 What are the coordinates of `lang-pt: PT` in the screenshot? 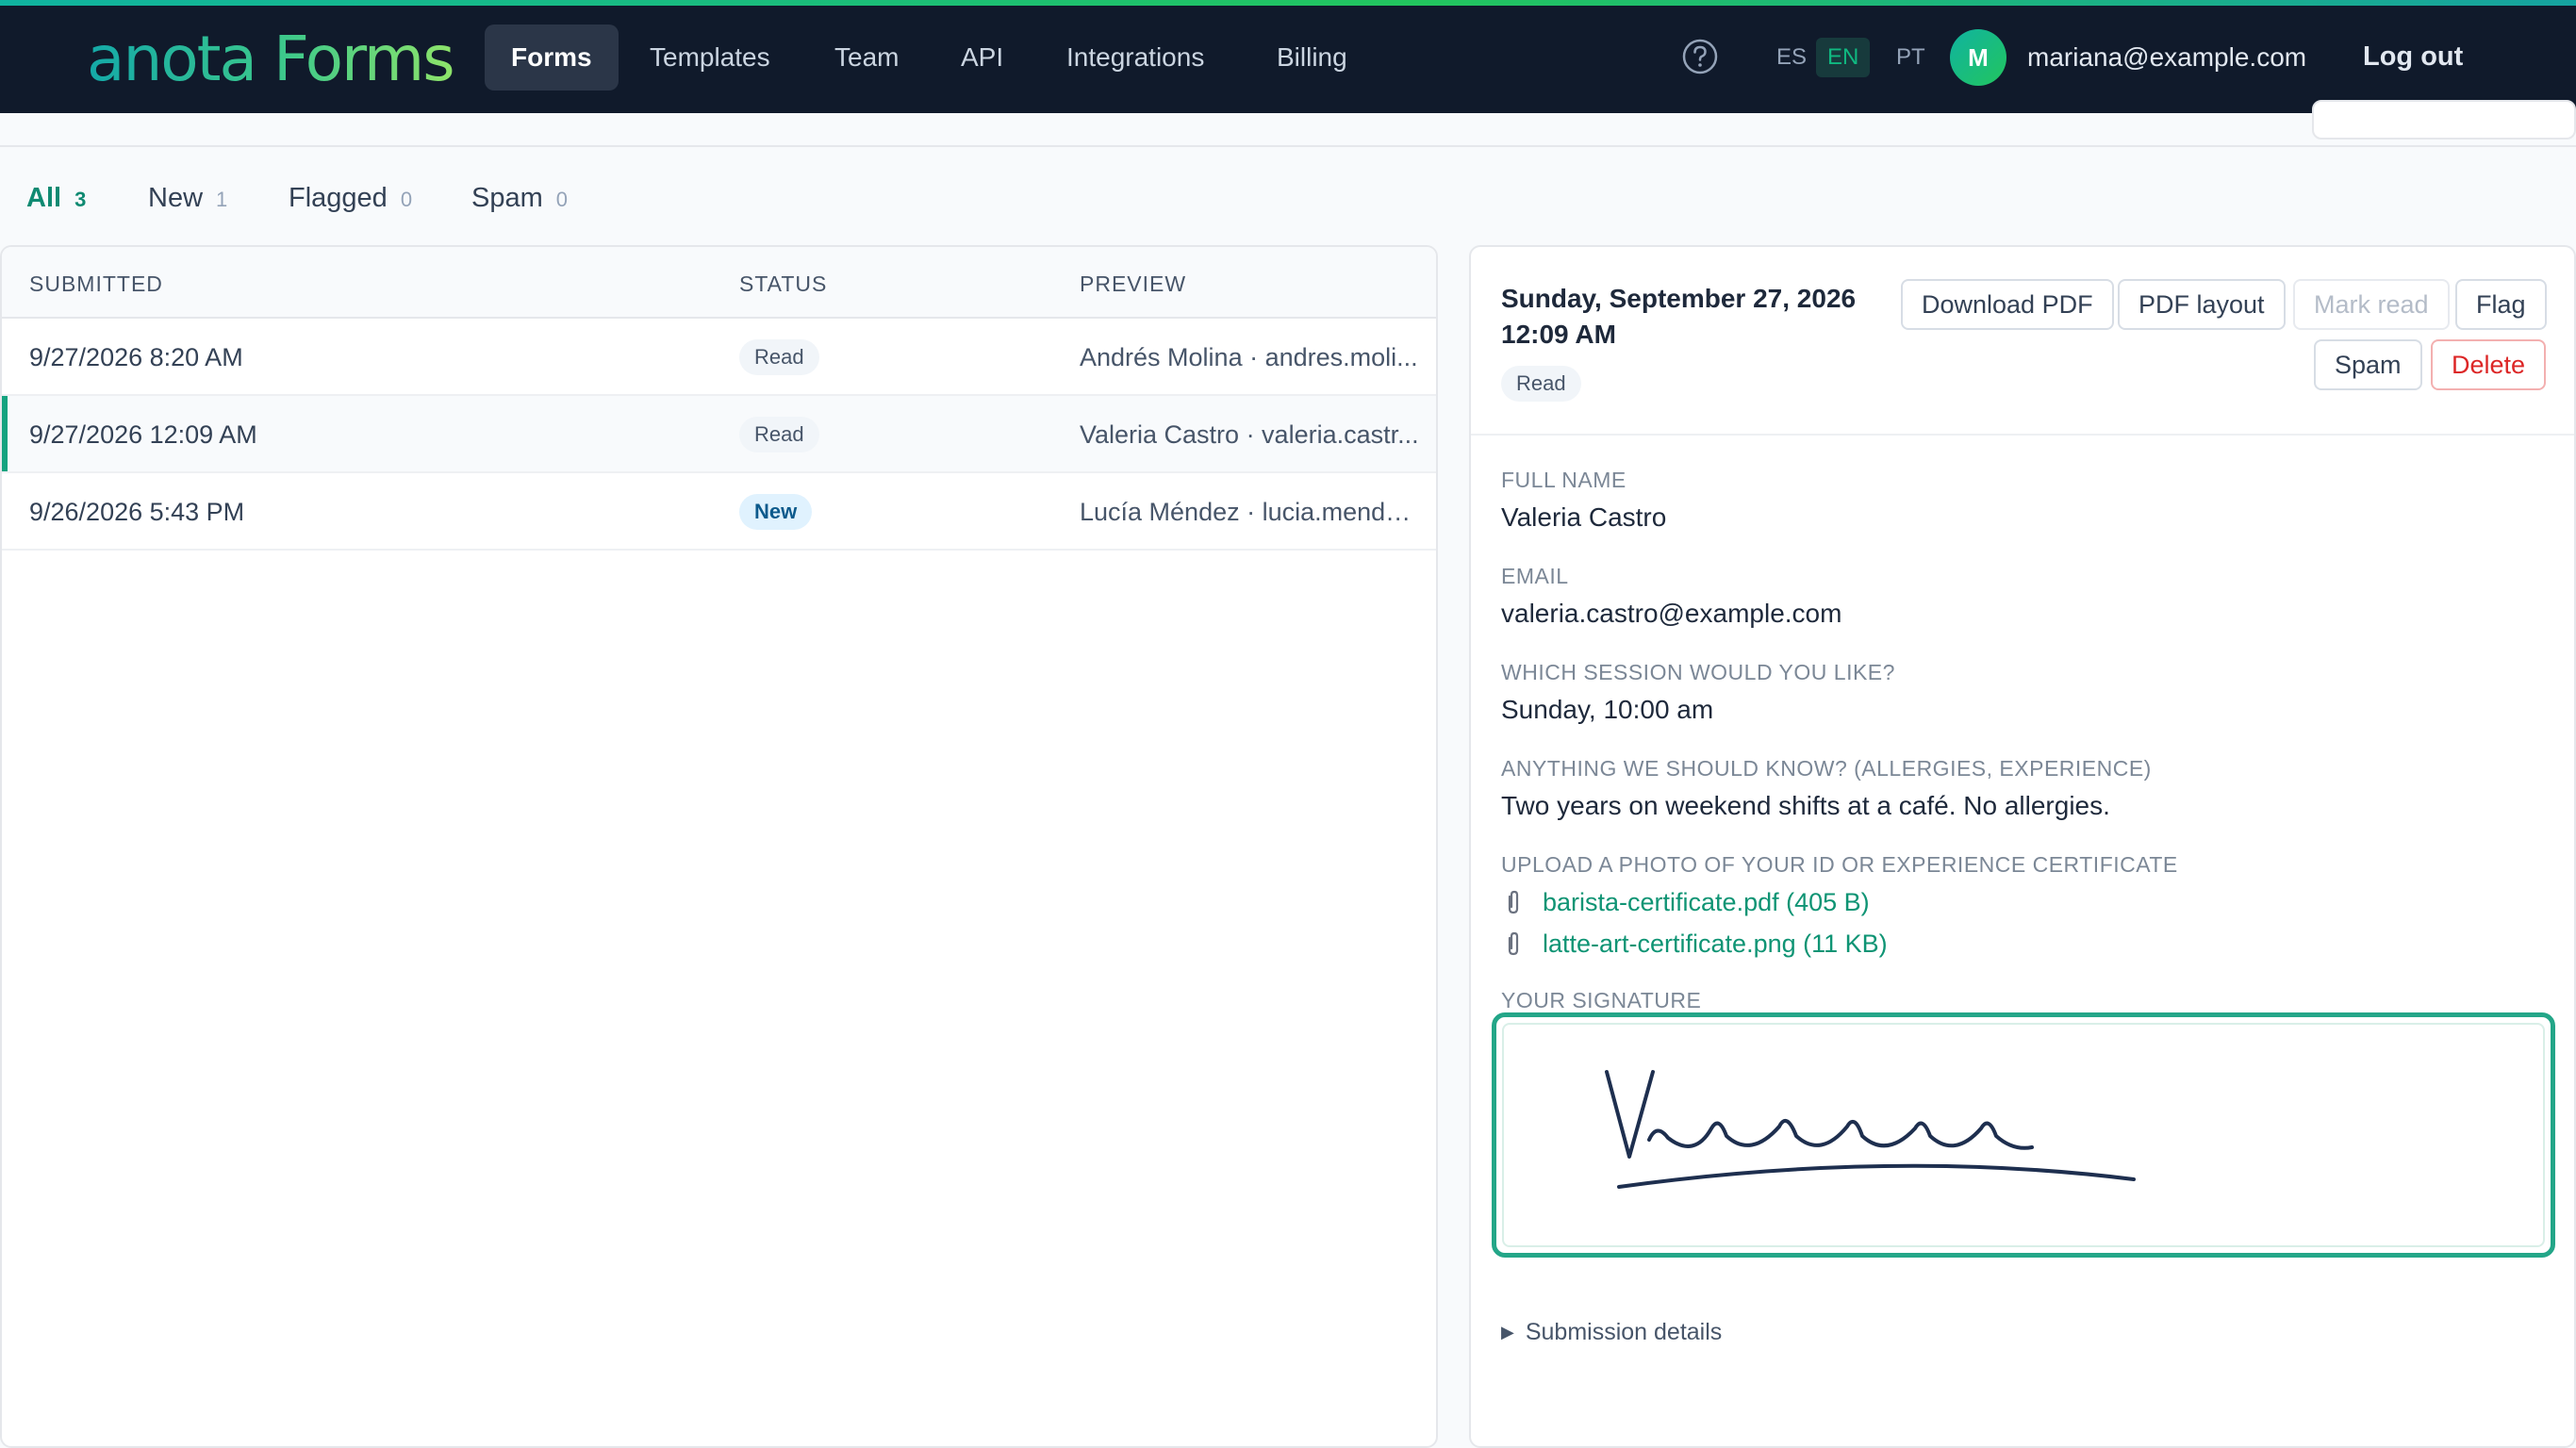 It's located at (1911, 57).